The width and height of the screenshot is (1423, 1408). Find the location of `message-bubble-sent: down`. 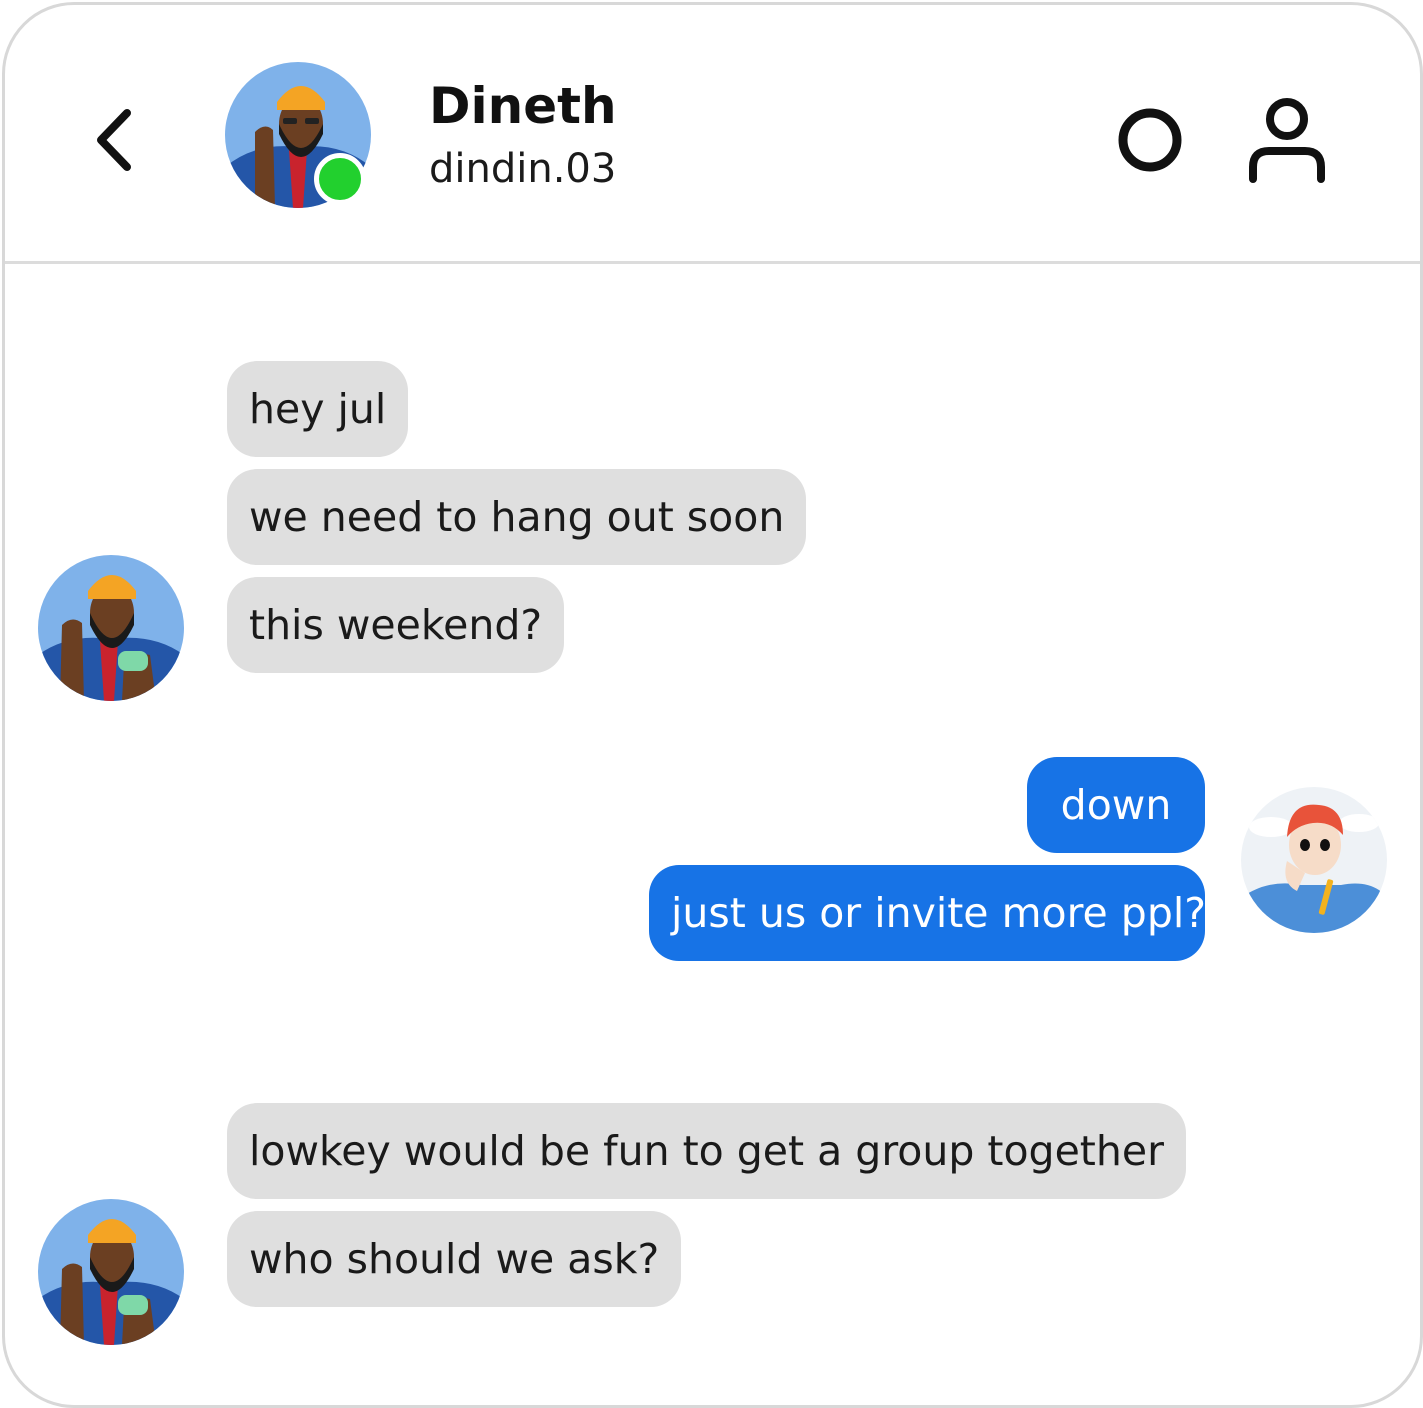

message-bubble-sent: down is located at coordinates (1116, 805).